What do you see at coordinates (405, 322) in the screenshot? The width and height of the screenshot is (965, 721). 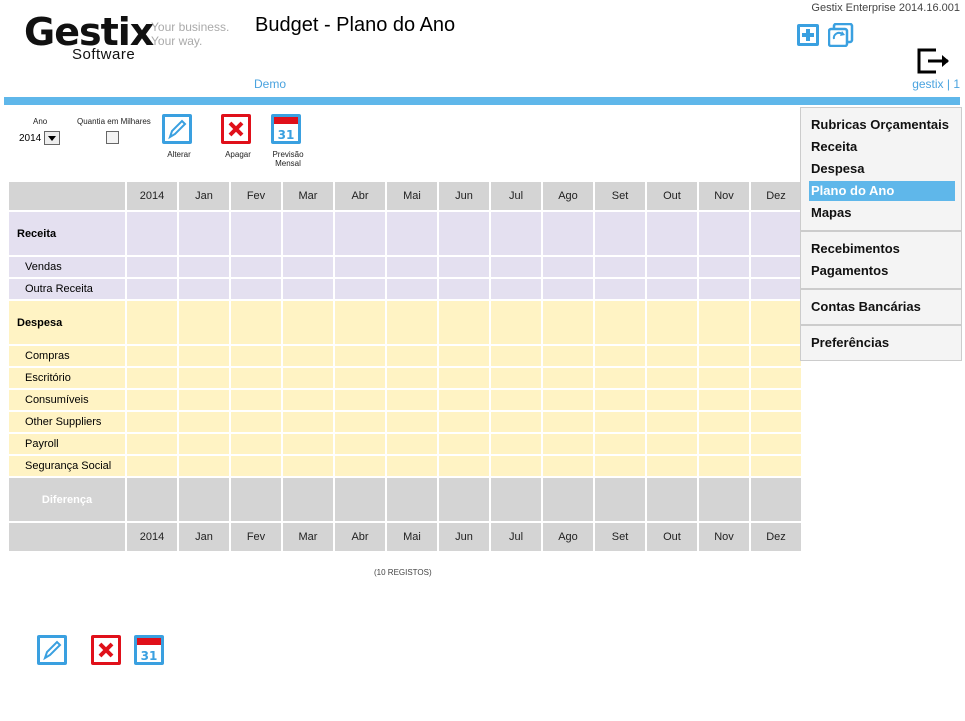 I see `table-row: Despesa` at bounding box center [405, 322].